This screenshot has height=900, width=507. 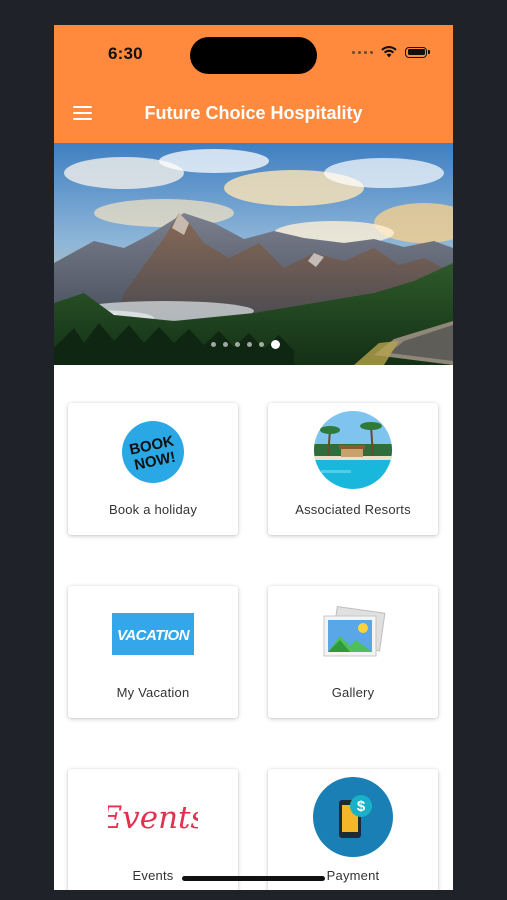 I want to click on events-icon-text: Events, so click(x=153, y=818).